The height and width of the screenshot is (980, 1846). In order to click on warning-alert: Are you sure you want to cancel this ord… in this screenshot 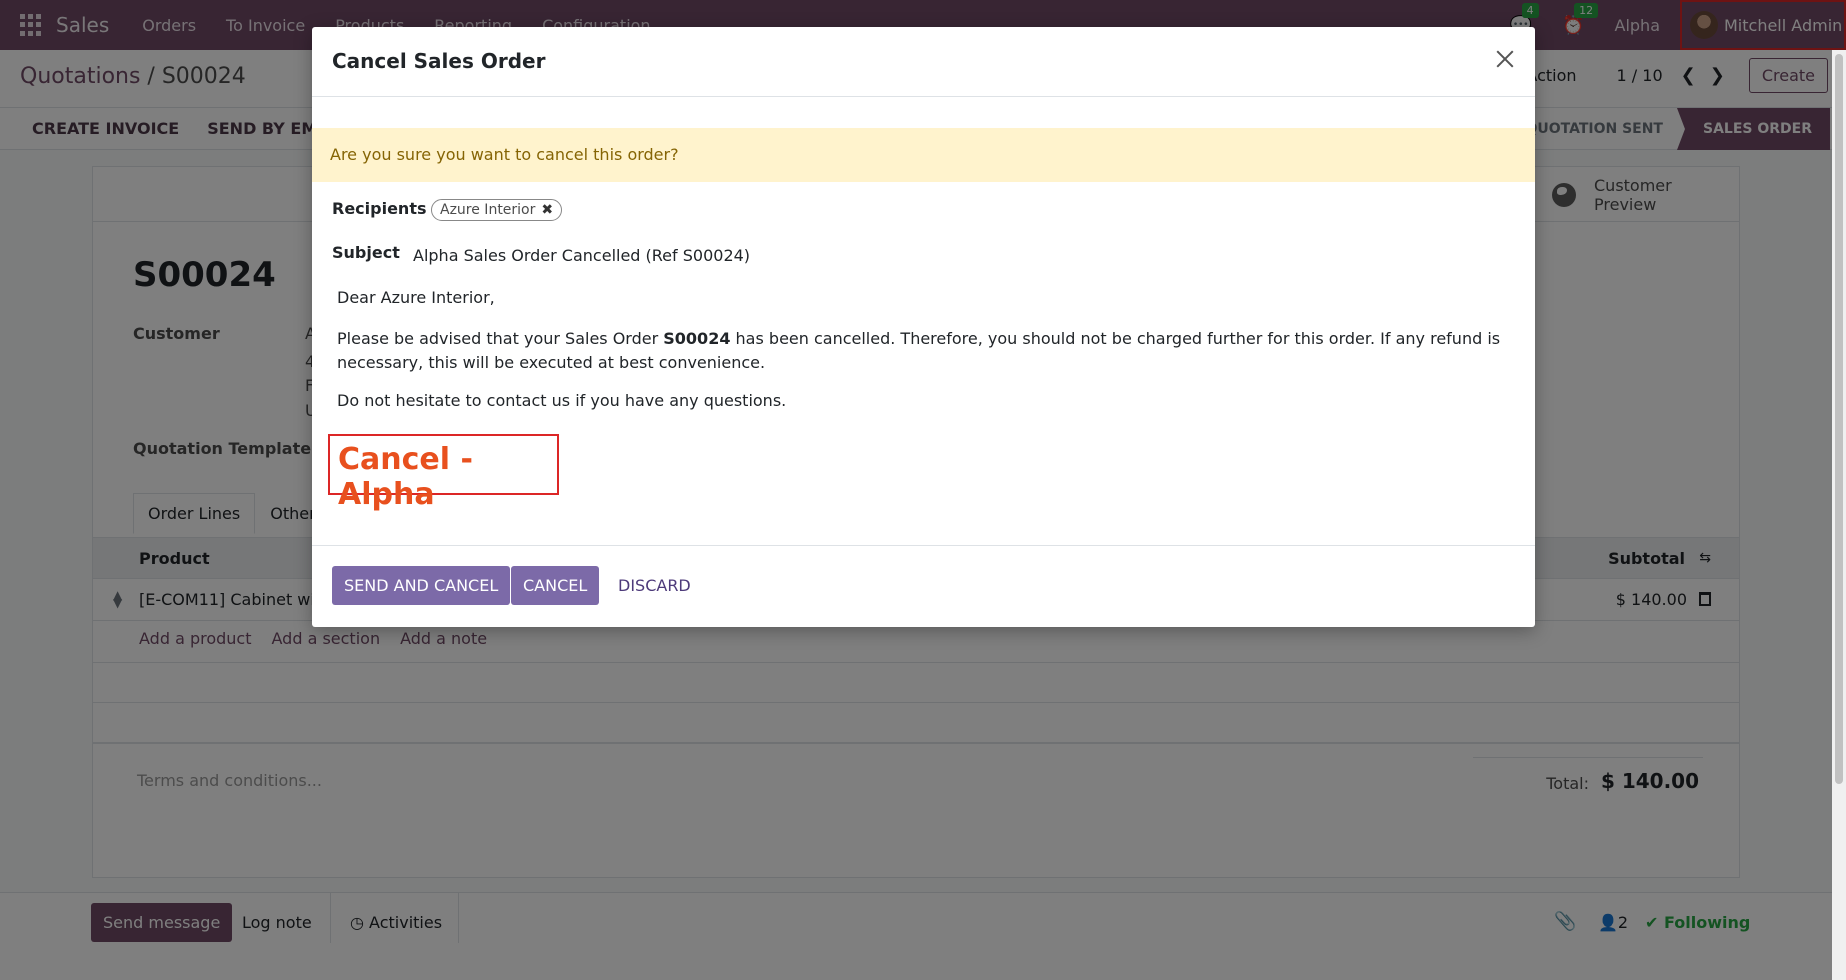, I will do `click(923, 155)`.